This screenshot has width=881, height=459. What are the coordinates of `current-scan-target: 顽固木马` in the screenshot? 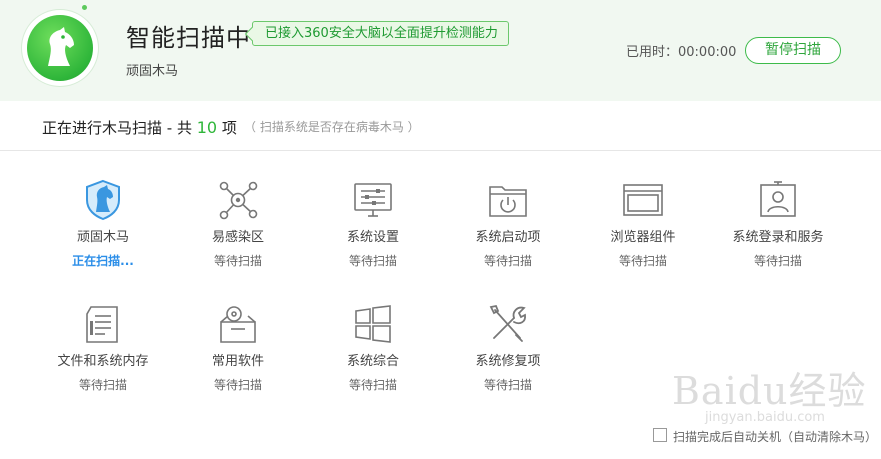 It's located at (152, 71).